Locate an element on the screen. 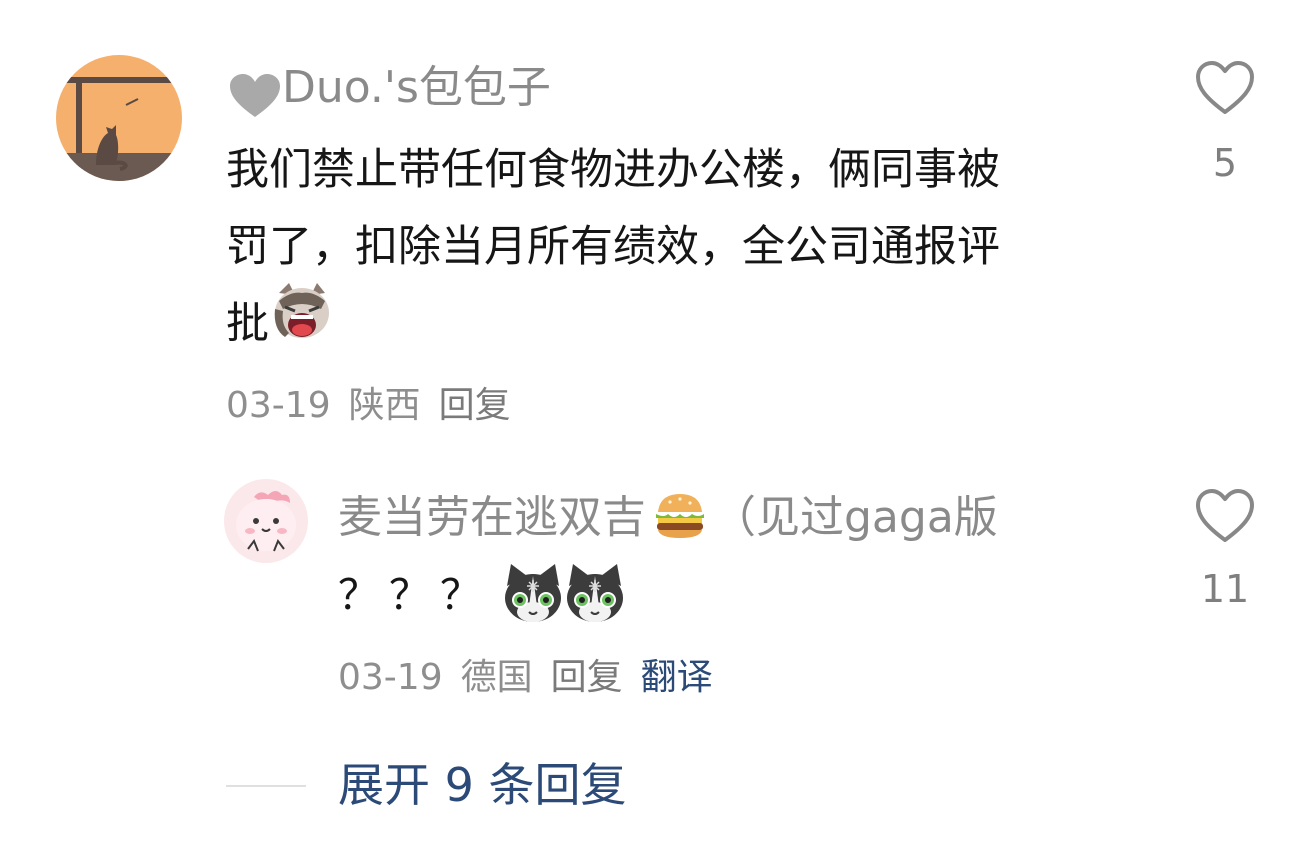  username-text: Duo.'s包包子 is located at coordinates (416, 87).